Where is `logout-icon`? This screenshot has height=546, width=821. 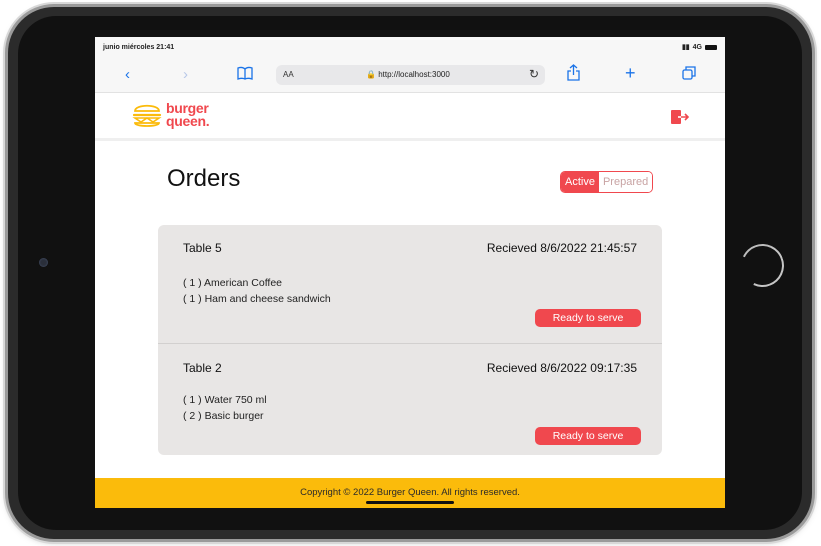 logout-icon is located at coordinates (680, 117).